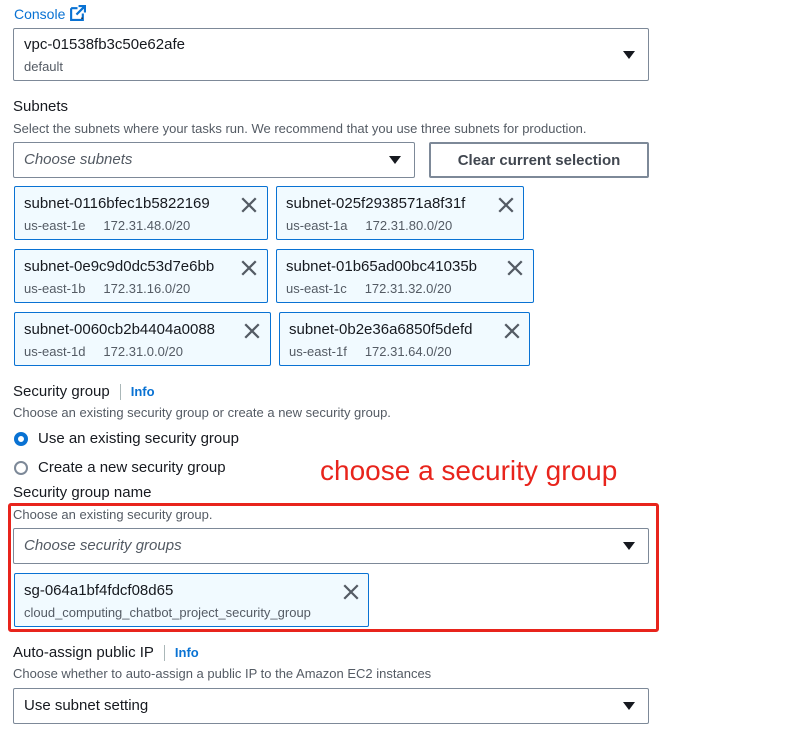 Image resolution: width=812 pixels, height=740 pixels. Describe the element at coordinates (409, 225) in the screenshot. I see `subnet-cidr: 172.31.80.0/20` at that location.